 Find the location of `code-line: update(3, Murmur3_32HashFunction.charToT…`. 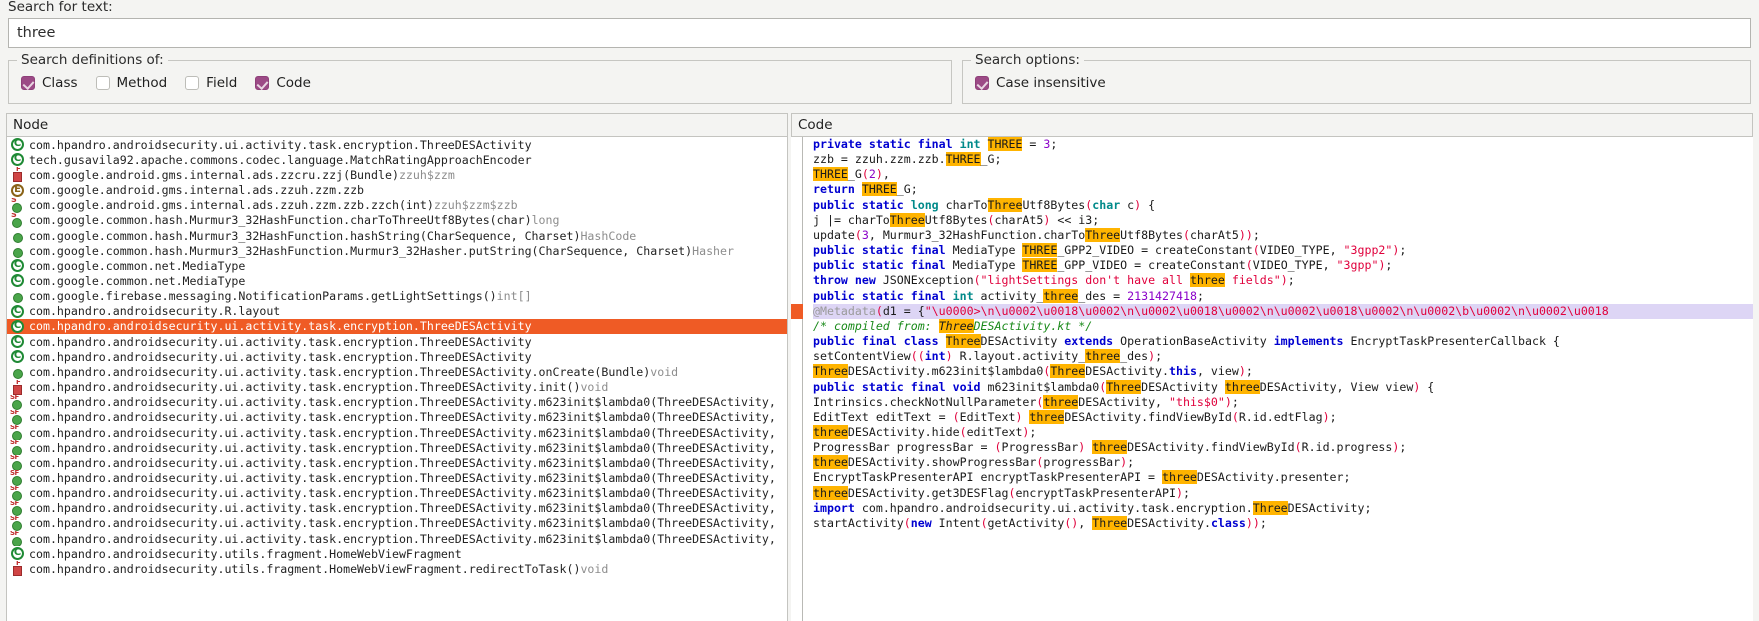

code-line: update(3, Murmur3_32HashFunction.charToT… is located at coordinates (1283, 235).